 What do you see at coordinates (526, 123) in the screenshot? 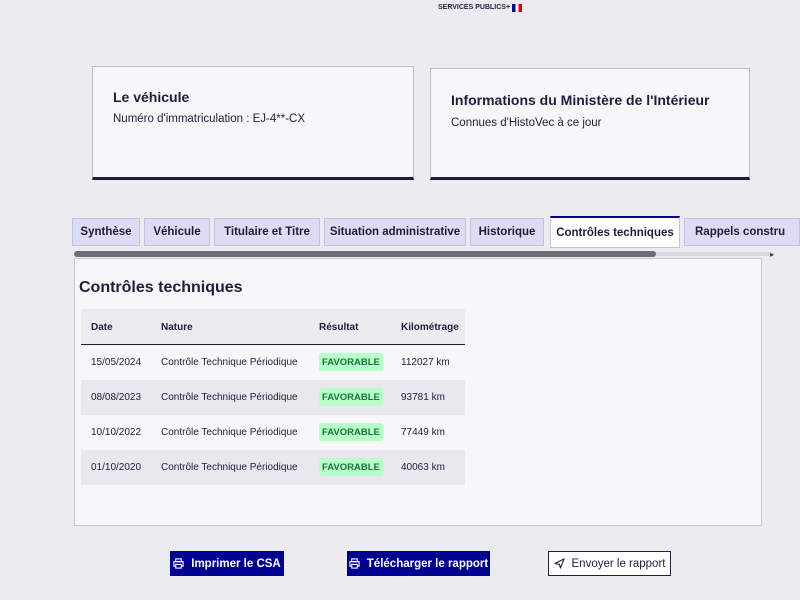
I see `ministry-card-subtitle: Connues d'HistoVec à ce jour` at bounding box center [526, 123].